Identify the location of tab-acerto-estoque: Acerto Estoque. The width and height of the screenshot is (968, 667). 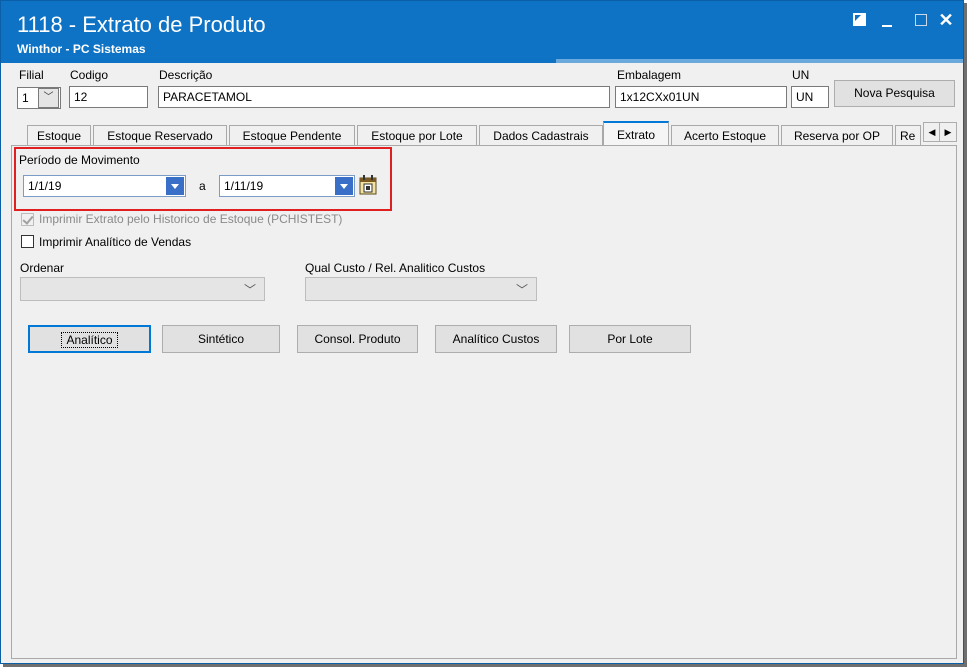
(725, 135).